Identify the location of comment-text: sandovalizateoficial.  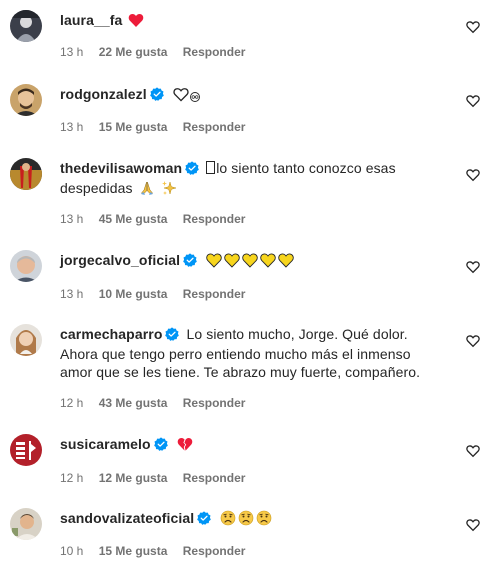
(250, 519).